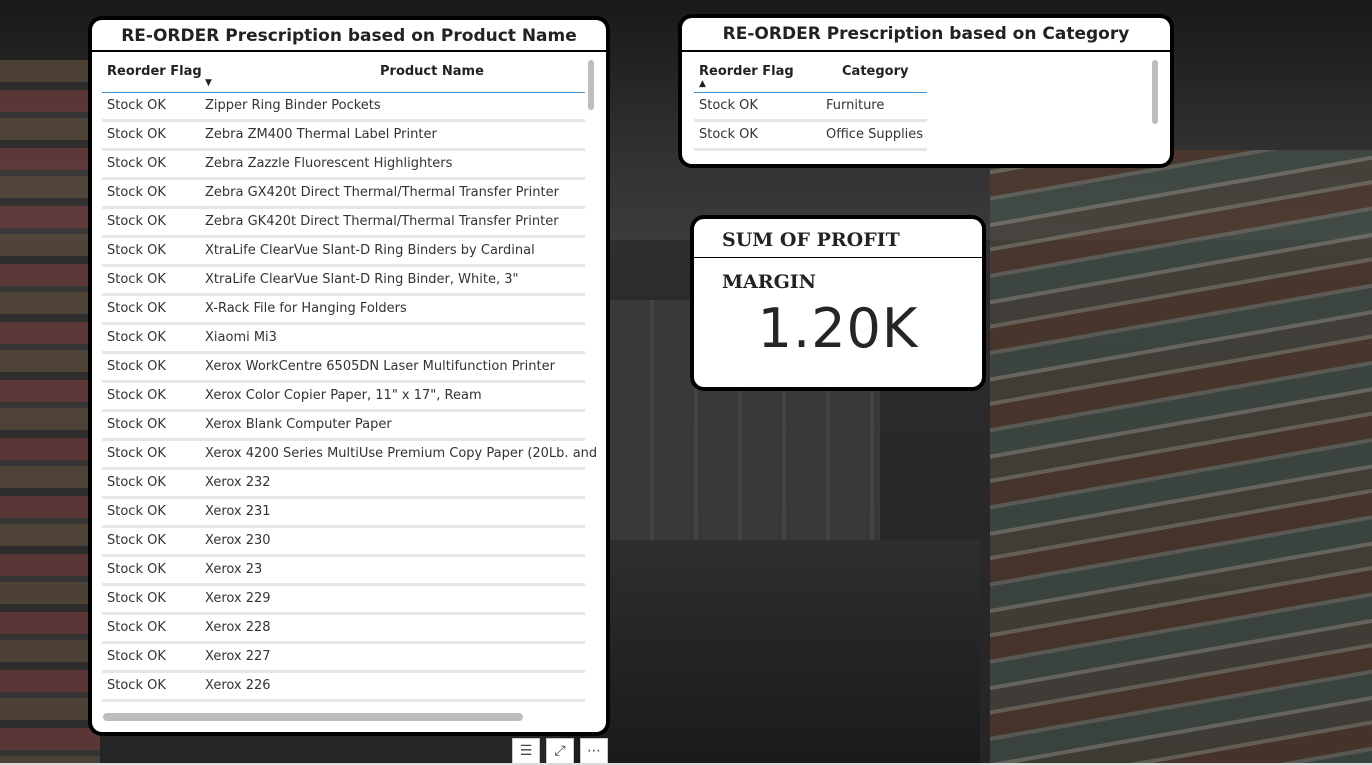  I want to click on product-name-cell: X-Rack File for Hanging Folders, so click(306, 308).